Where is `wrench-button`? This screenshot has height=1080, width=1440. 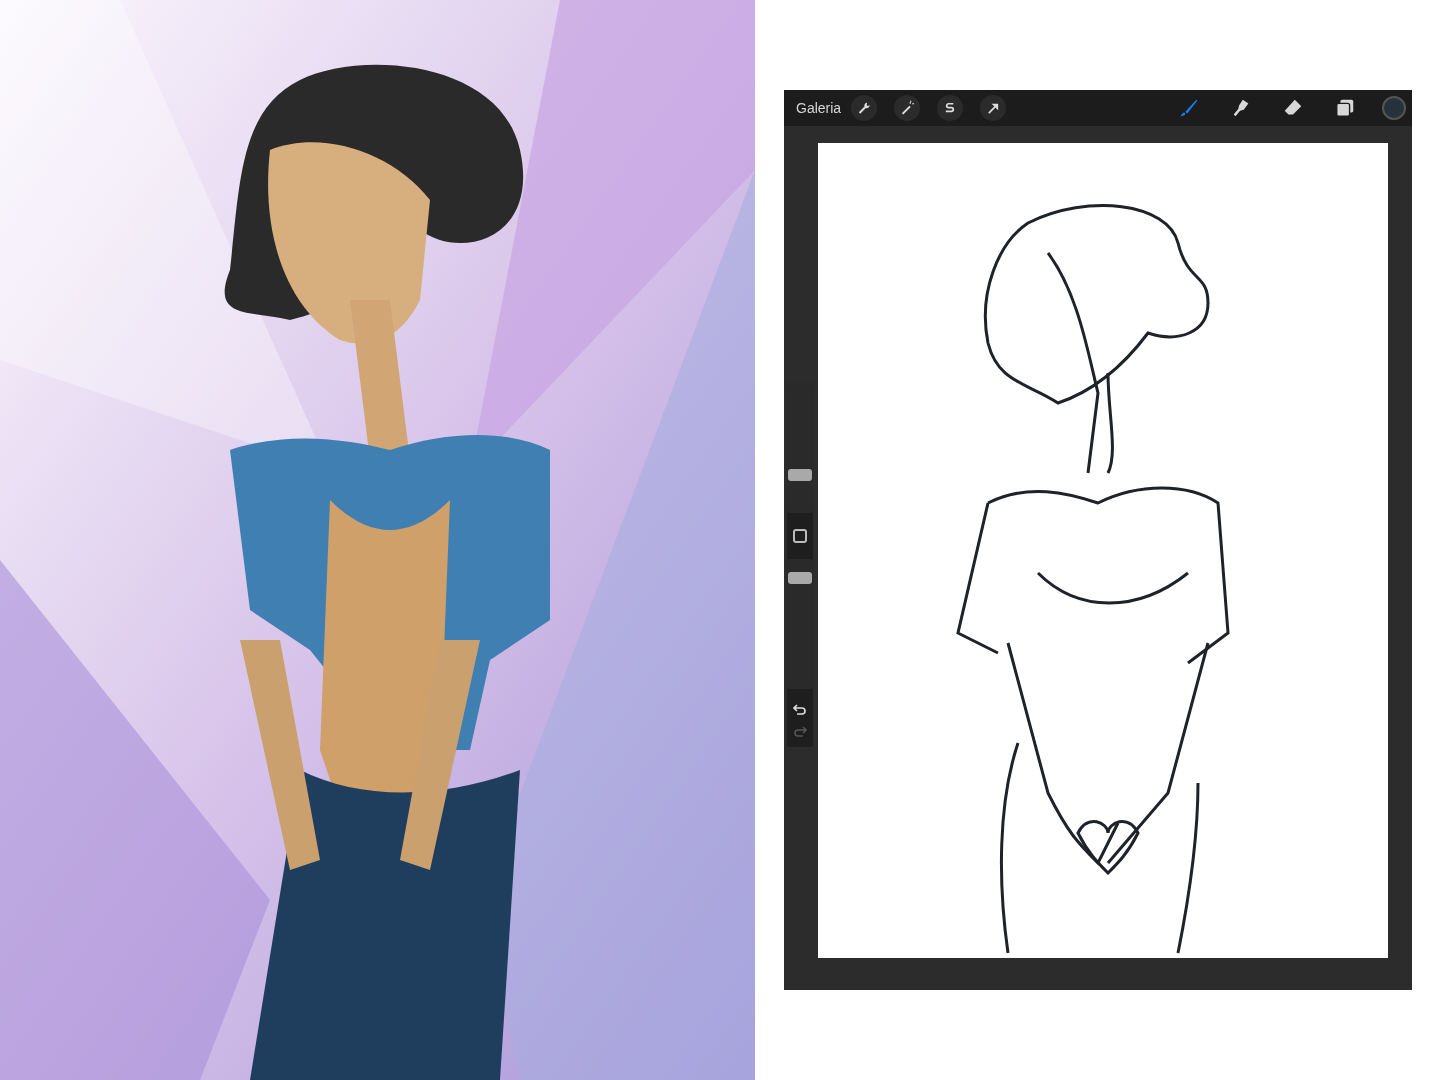
wrench-button is located at coordinates (864, 108).